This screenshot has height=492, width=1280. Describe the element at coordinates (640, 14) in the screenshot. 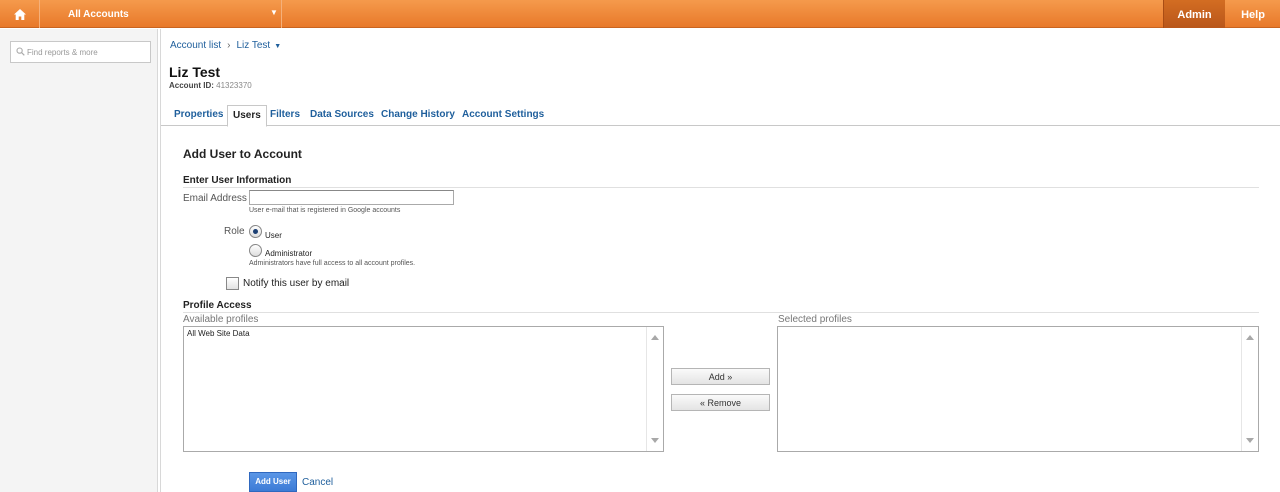

I see `top-navigation-bar: All Accounts ▼ Admin Help` at that location.